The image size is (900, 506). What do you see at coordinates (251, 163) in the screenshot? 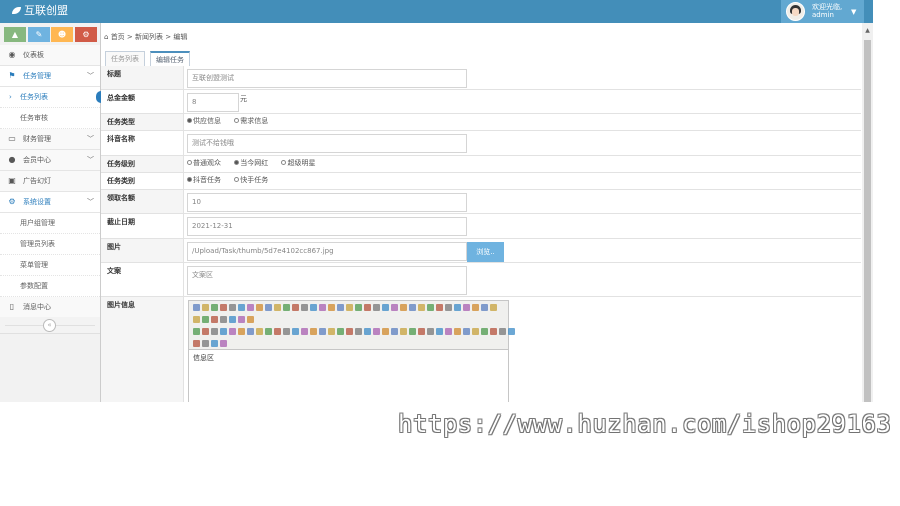
I see `radio-influencer: 当今网红` at bounding box center [251, 163].